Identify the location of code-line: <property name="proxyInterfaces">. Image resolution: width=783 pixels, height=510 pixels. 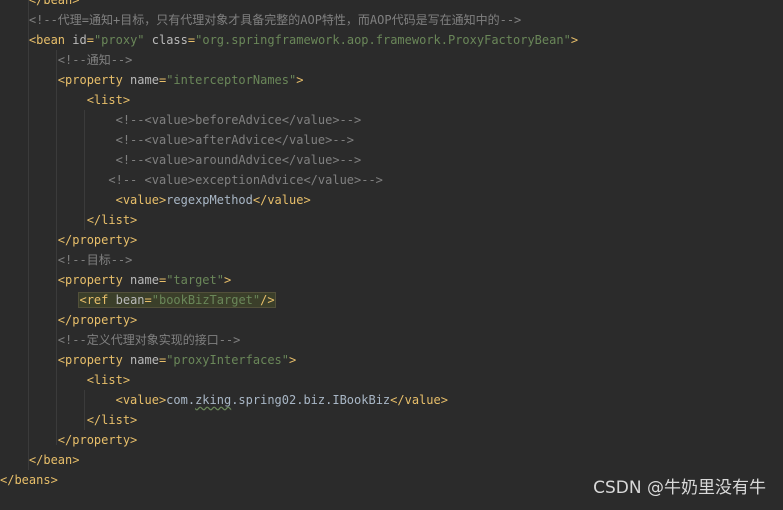
(289, 360).